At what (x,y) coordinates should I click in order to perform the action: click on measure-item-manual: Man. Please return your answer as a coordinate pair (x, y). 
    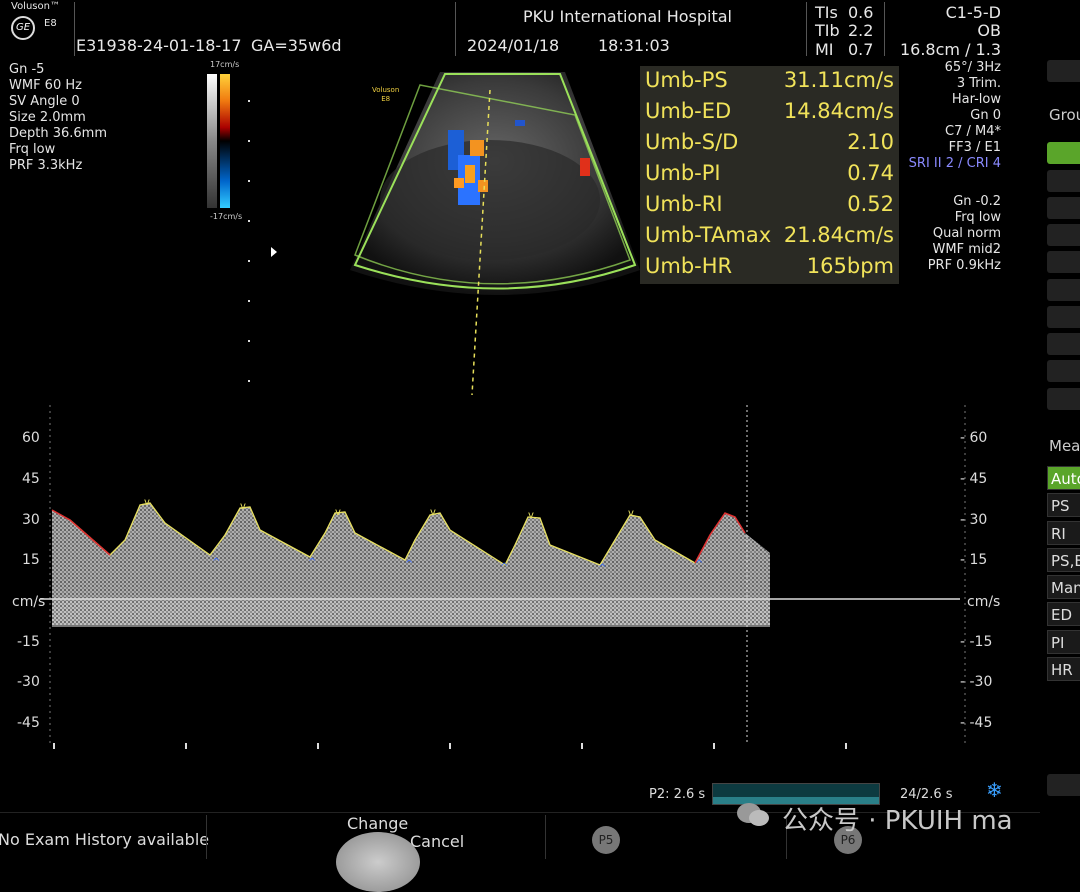
    Looking at the image, I should click on (1063, 587).